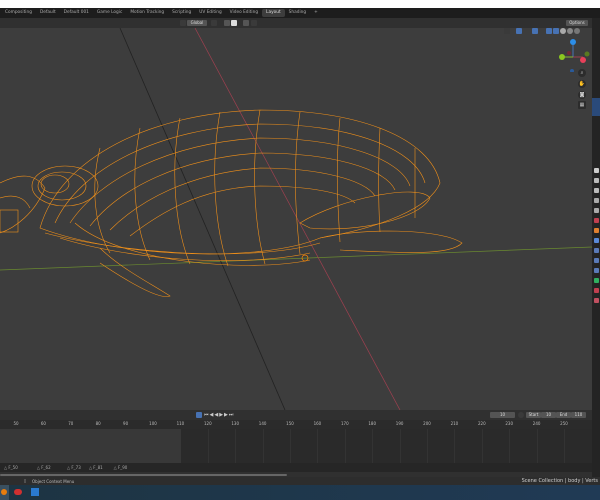 Image resolution: width=600 pixels, height=500 pixels. Describe the element at coordinates (569, 53) in the screenshot. I see `gizmo-neg-x` at that location.